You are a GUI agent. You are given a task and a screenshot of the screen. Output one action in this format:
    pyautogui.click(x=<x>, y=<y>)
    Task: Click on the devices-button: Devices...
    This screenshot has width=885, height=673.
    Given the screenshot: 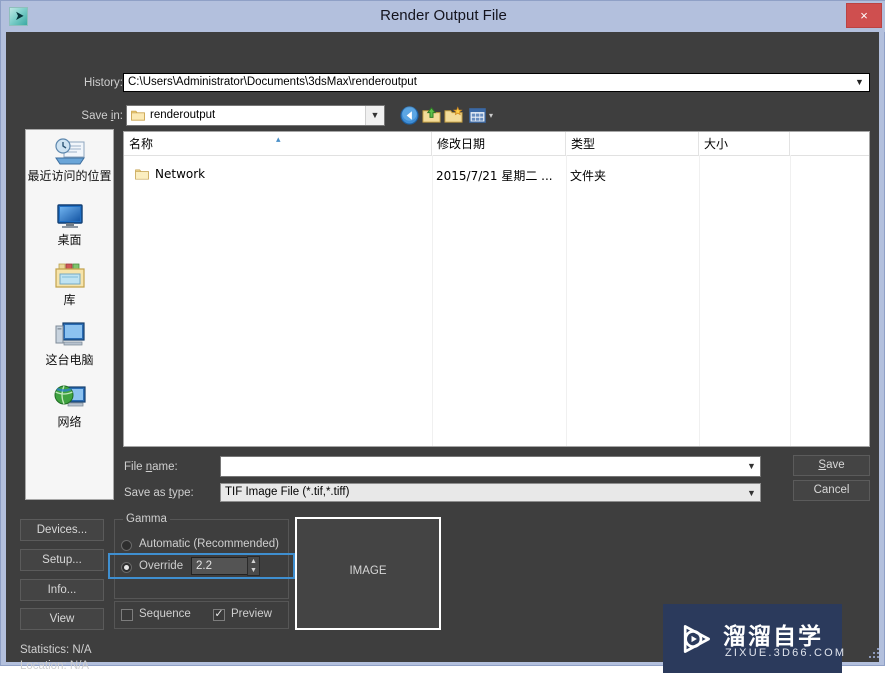 What is the action you would take?
    pyautogui.click(x=62, y=530)
    